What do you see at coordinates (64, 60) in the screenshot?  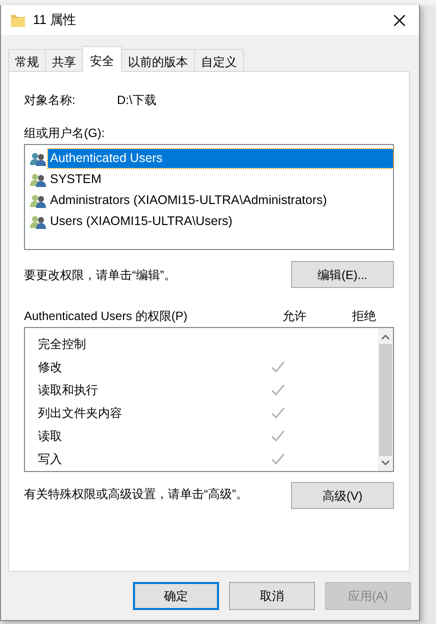 I see `tab: 共享` at bounding box center [64, 60].